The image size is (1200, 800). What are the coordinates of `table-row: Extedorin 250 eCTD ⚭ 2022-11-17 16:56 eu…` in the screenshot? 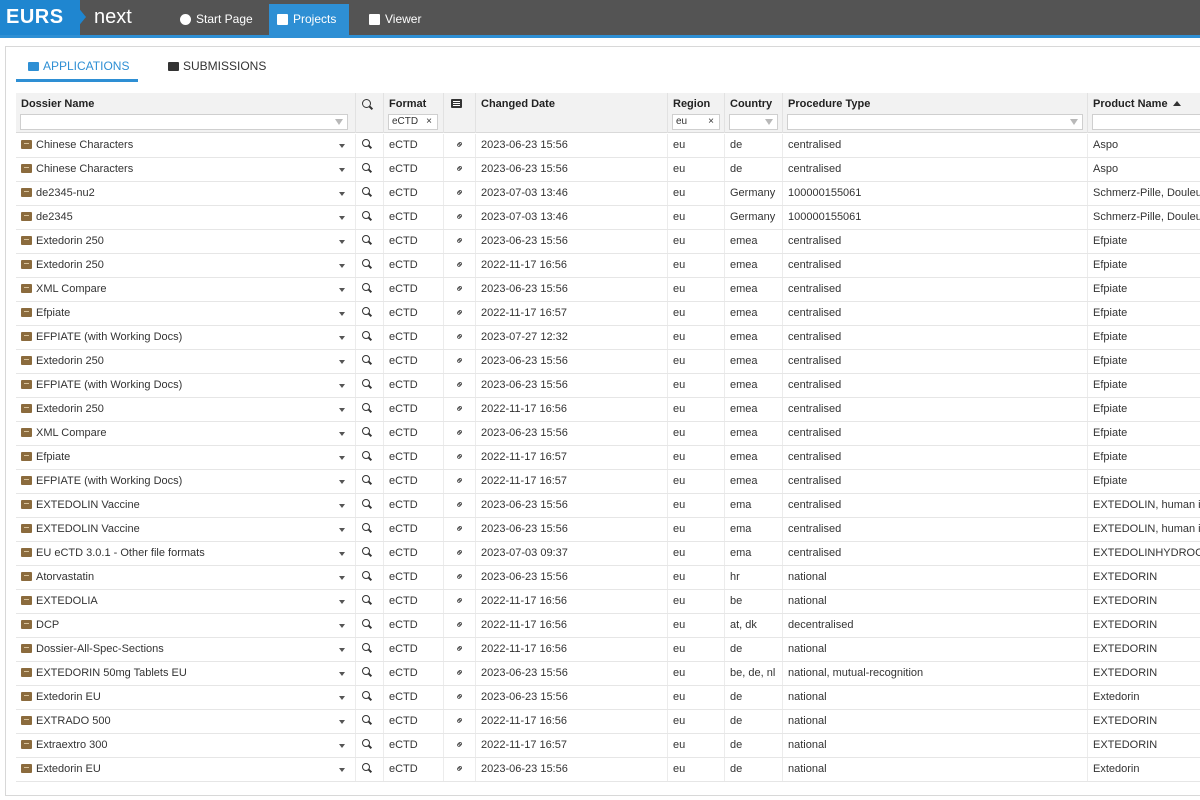 It's located at (608, 266).